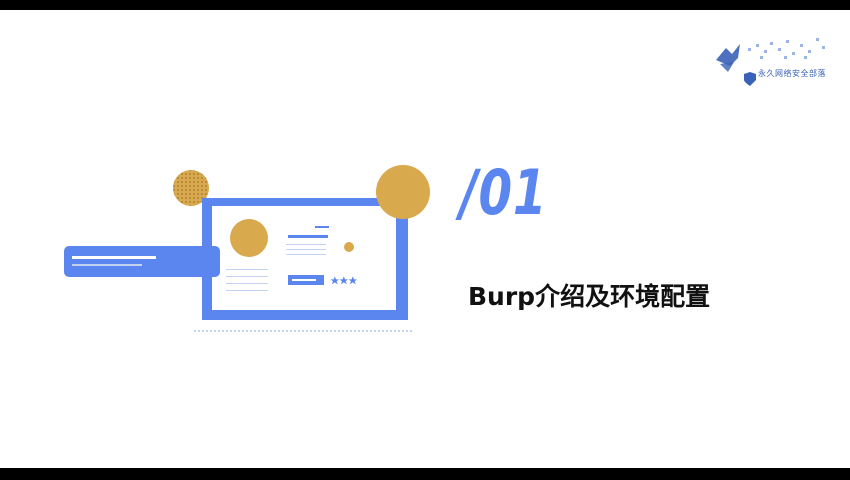 This screenshot has height=480, width=850. What do you see at coordinates (770, 62) in the screenshot?
I see `logo` at bounding box center [770, 62].